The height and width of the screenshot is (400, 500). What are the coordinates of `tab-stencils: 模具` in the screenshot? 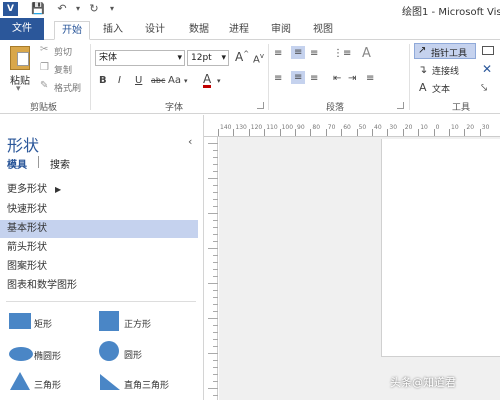 It's located at (17, 163).